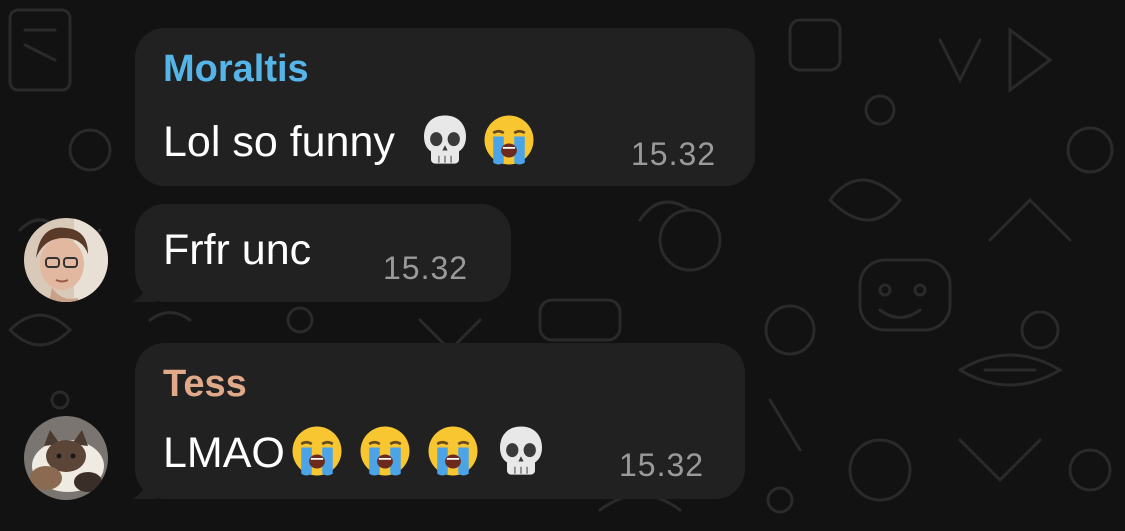  What do you see at coordinates (237, 250) in the screenshot?
I see `message-text: Frfr unc` at bounding box center [237, 250].